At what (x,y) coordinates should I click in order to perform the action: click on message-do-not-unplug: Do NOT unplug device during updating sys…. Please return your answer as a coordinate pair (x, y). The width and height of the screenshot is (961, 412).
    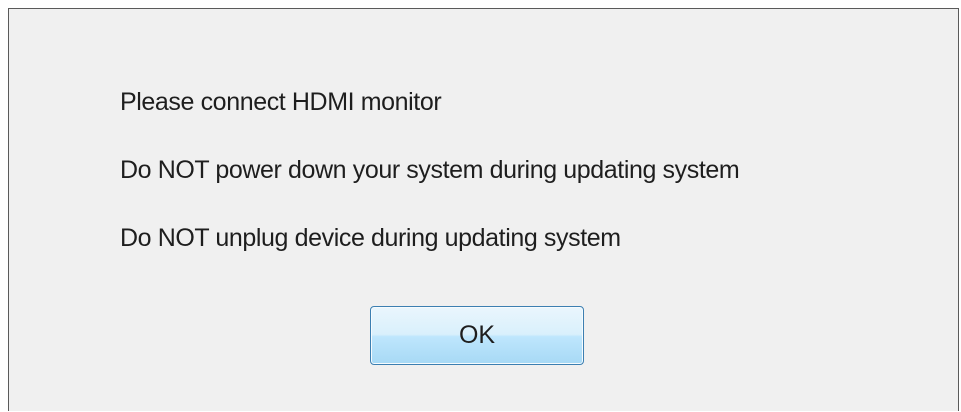
    Looking at the image, I should click on (370, 238).